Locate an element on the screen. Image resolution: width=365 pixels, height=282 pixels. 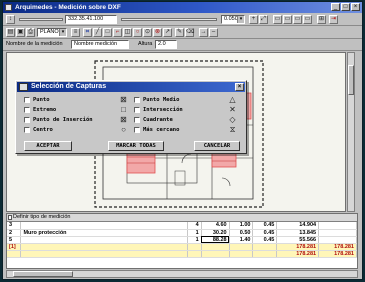
zoom-slider is located at coordinates (41, 19).